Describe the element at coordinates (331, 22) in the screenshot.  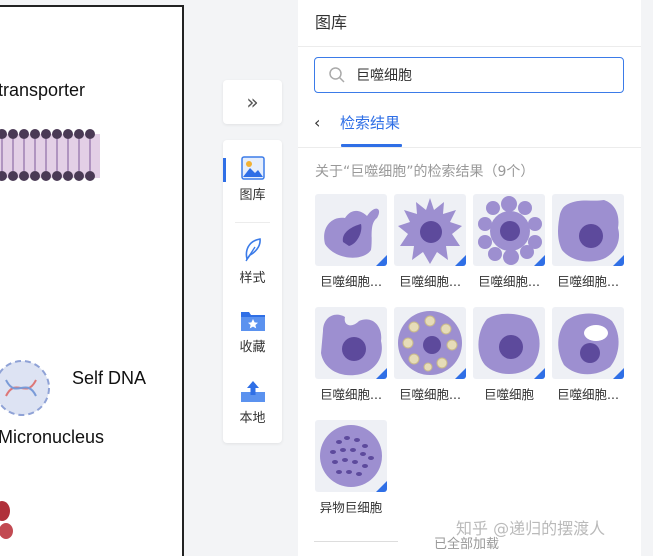
I see `panel-title: 图库` at that location.